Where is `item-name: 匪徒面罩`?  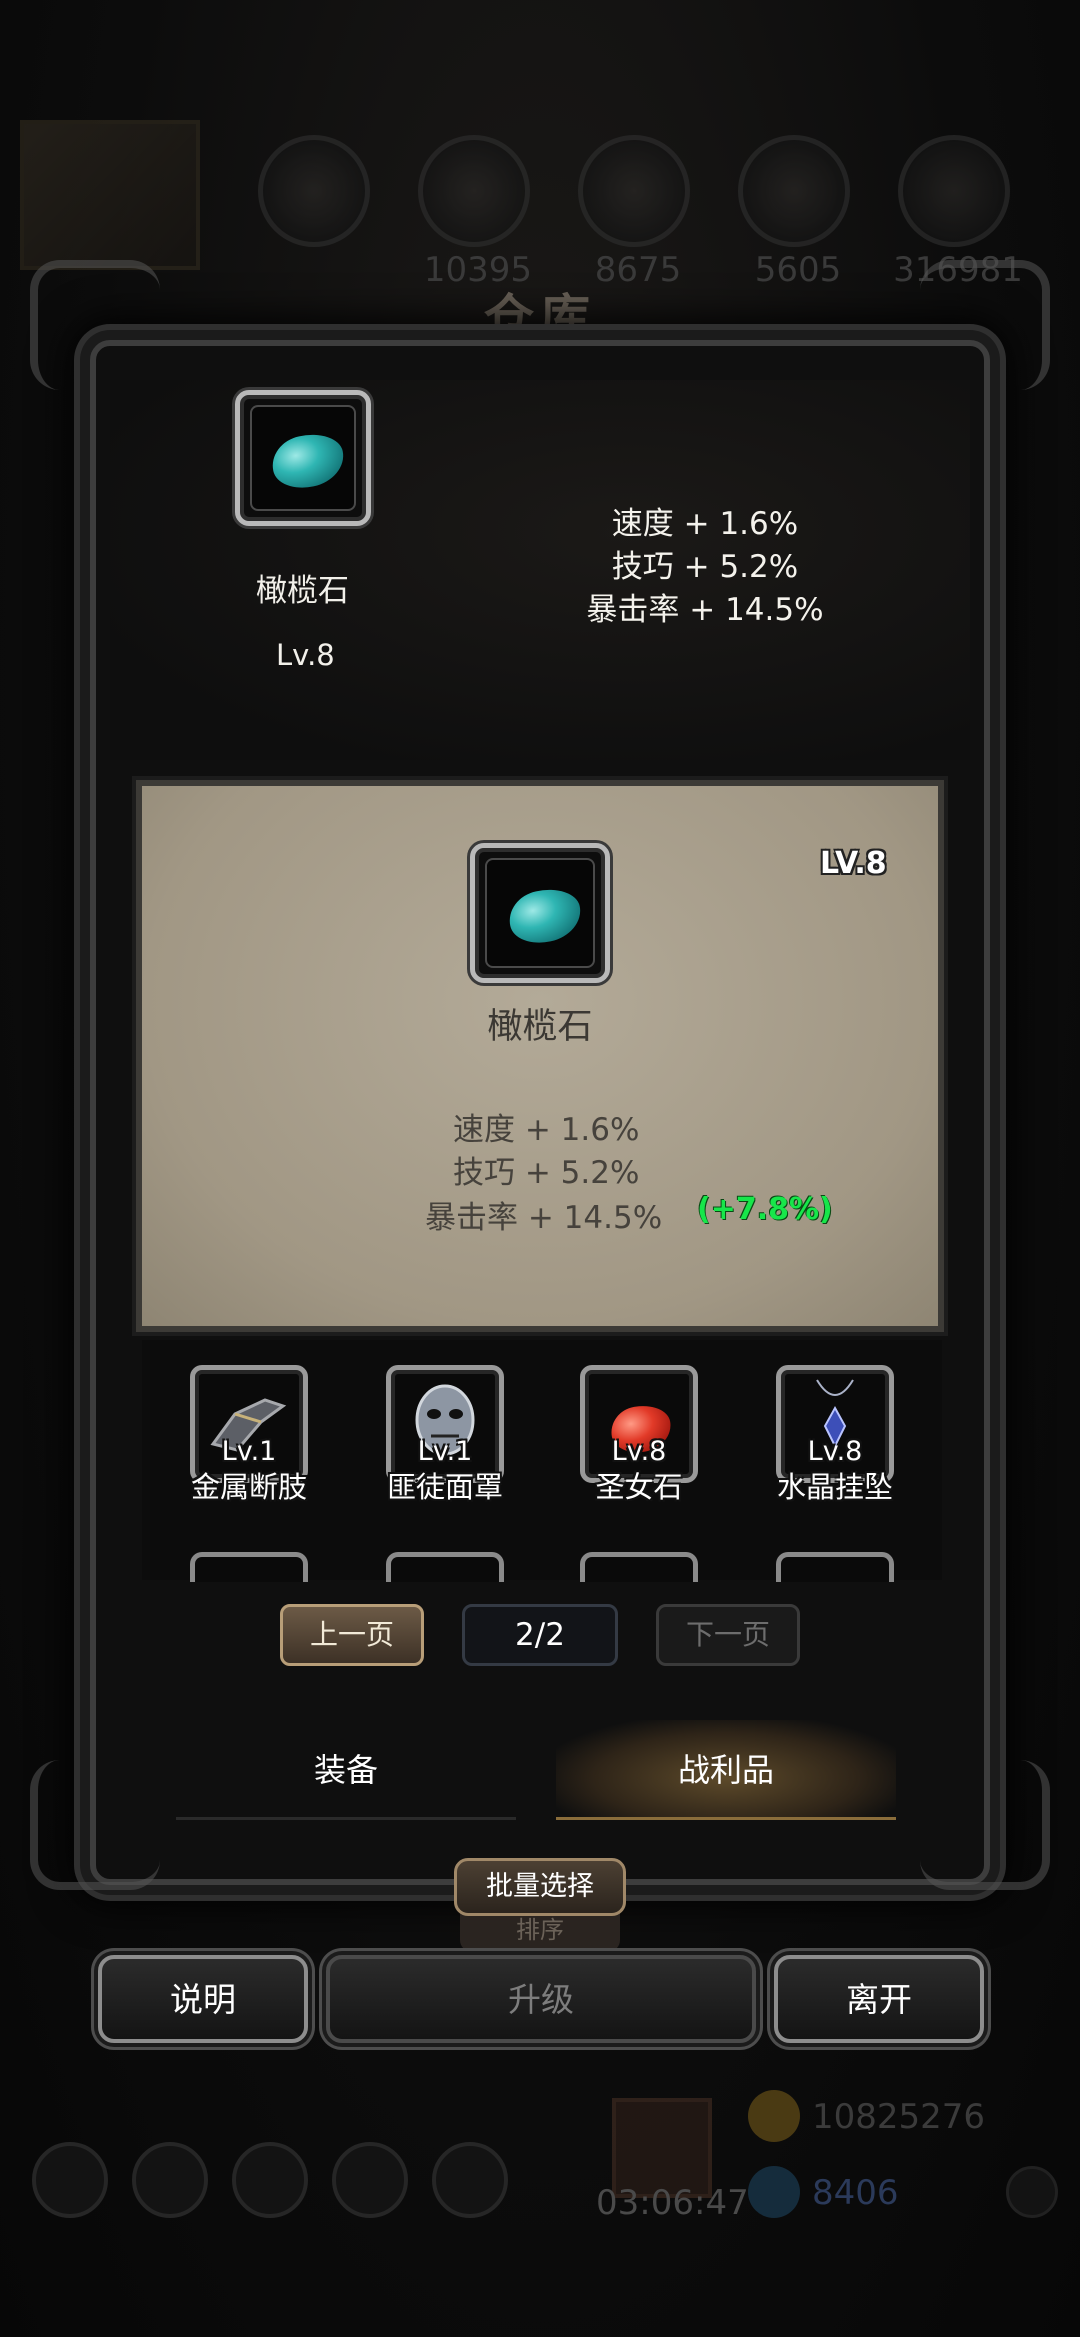
item-name: 匪徒面罩 is located at coordinates (444, 1487).